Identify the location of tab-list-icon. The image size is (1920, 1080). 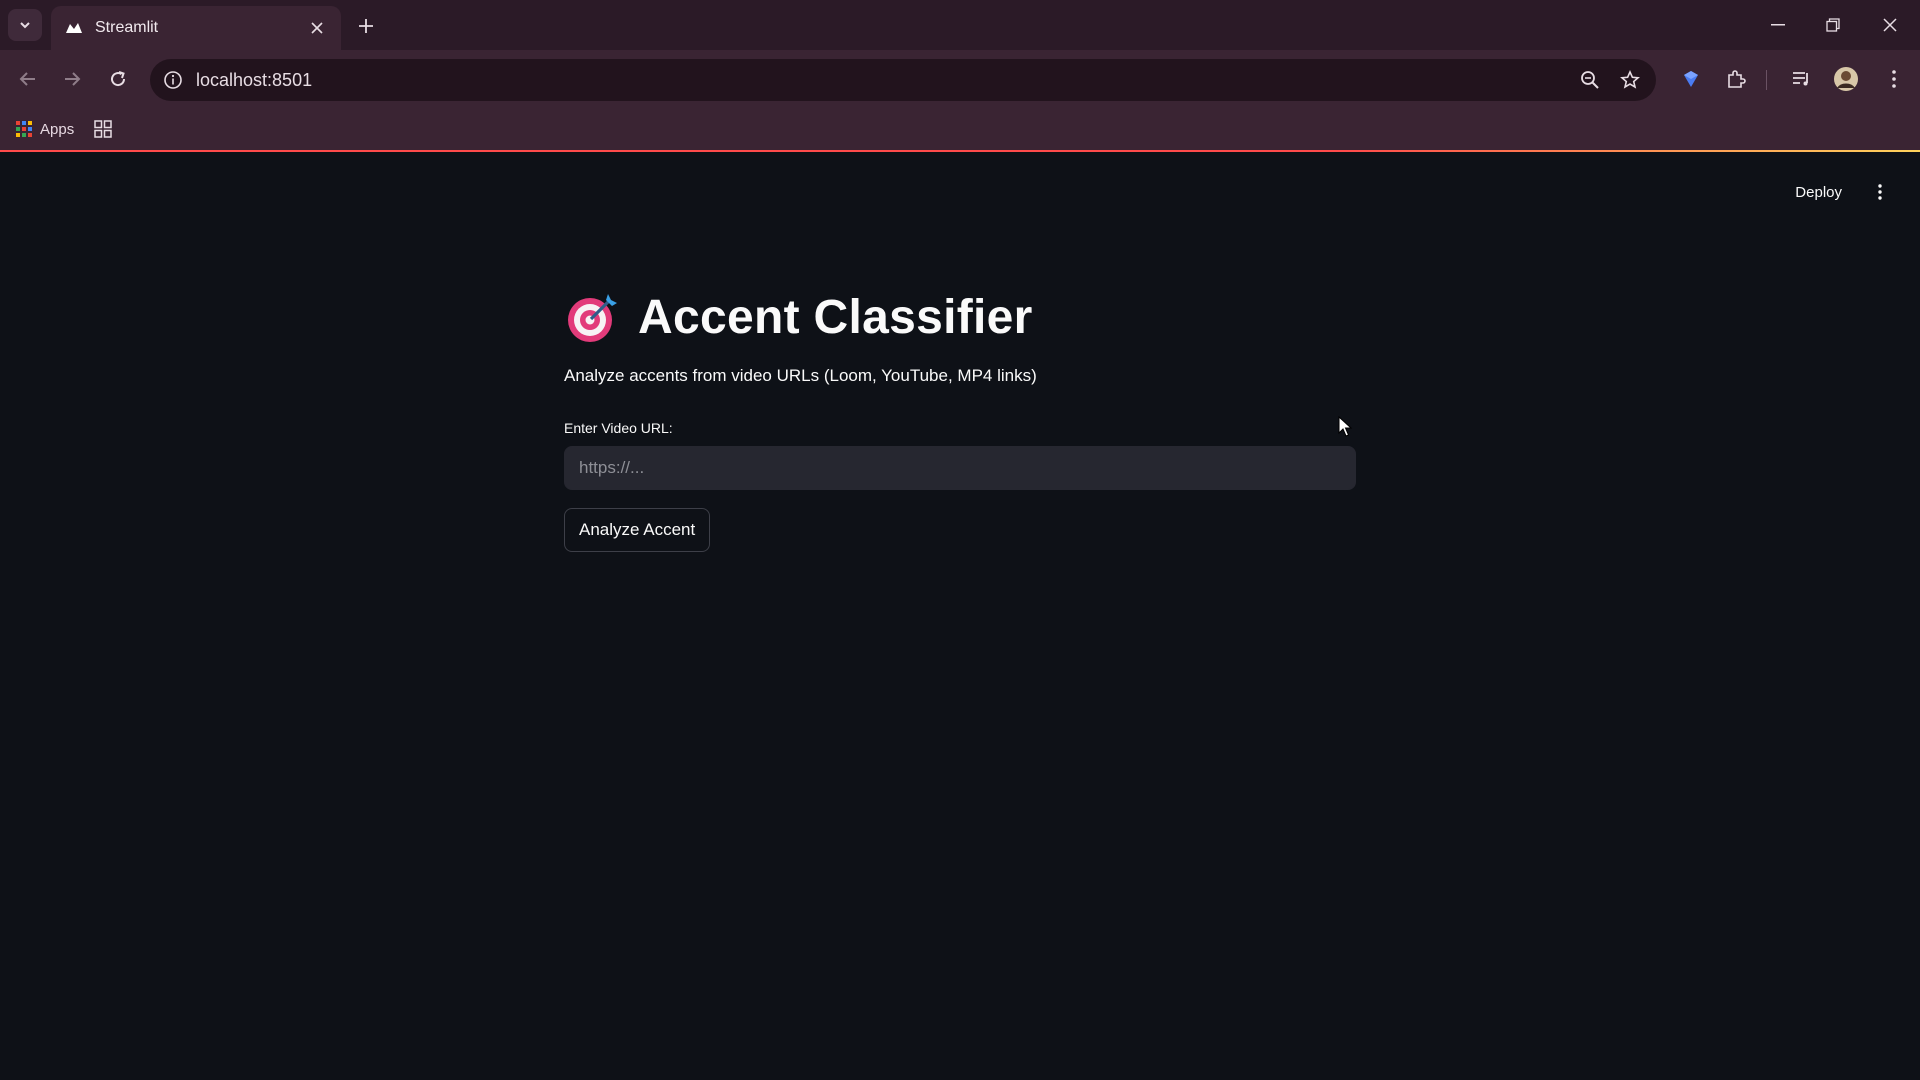
(25, 25).